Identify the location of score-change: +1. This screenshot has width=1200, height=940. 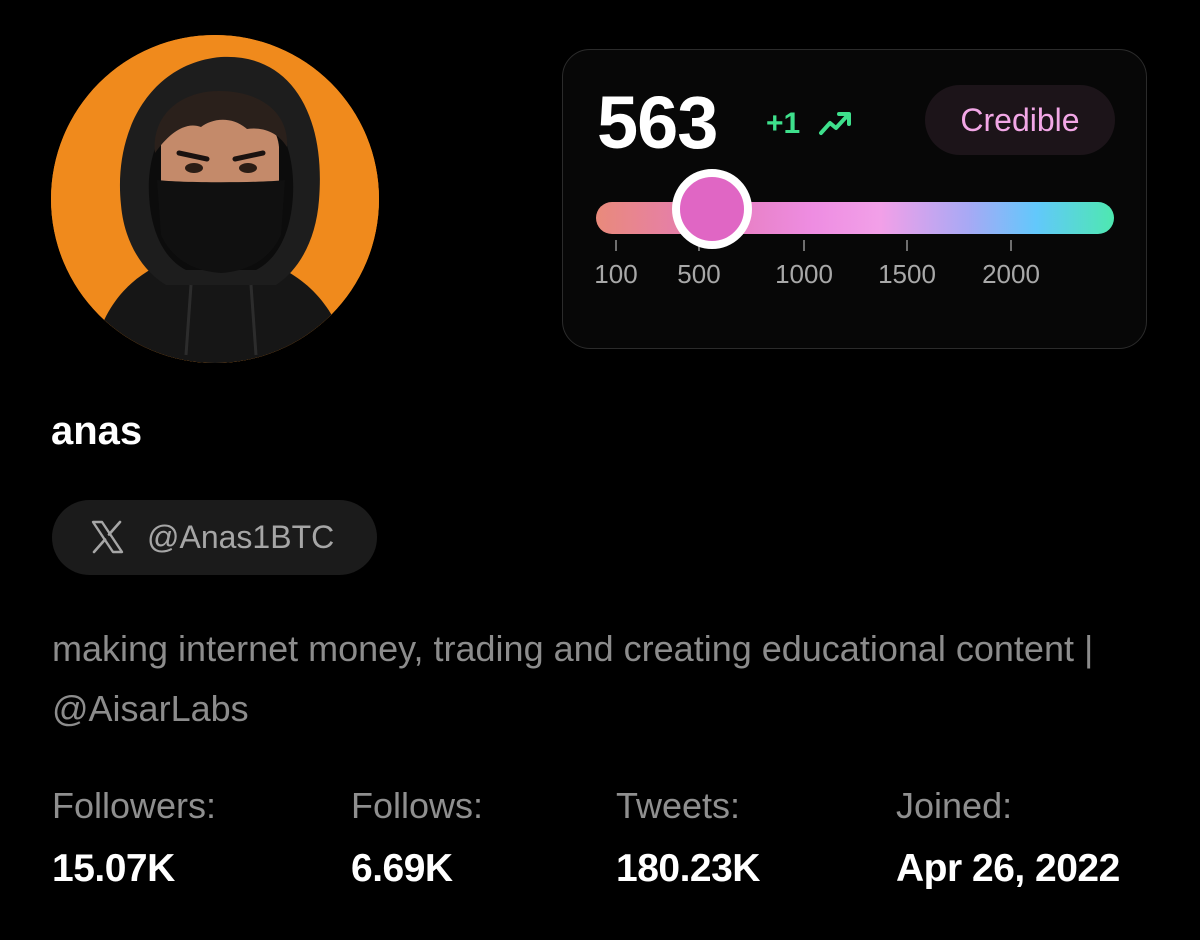
(783, 123).